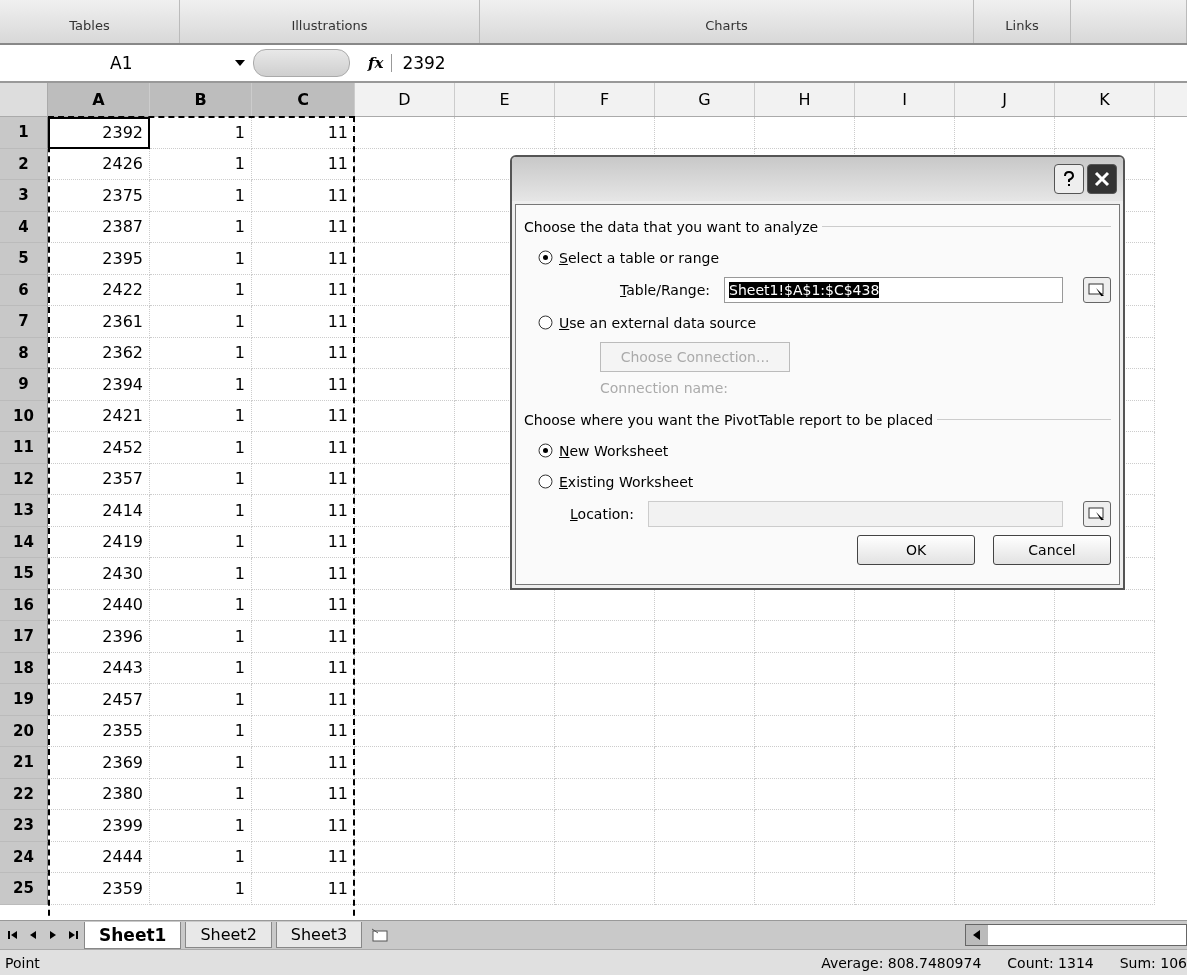 This screenshot has height=975, width=1187. I want to click on name-box: A1, so click(132, 63).